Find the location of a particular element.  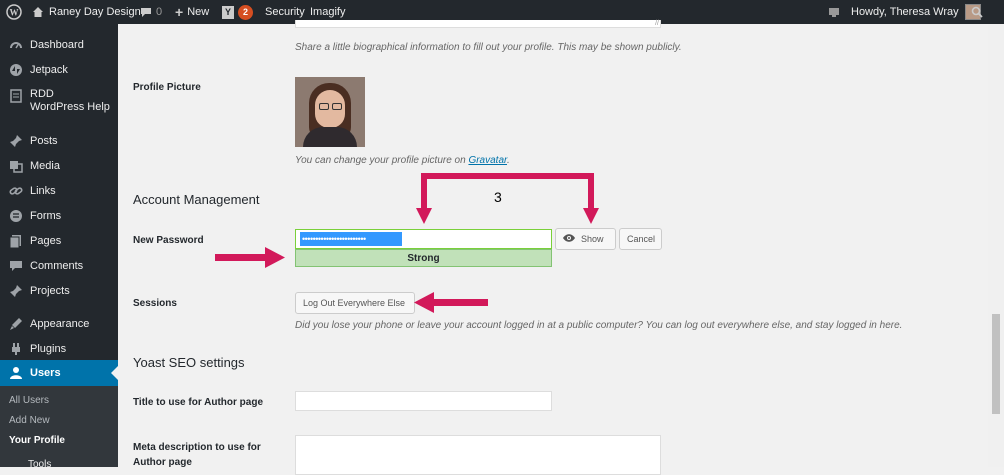

sidebar-item-projects: Projects is located at coordinates (59, 290).